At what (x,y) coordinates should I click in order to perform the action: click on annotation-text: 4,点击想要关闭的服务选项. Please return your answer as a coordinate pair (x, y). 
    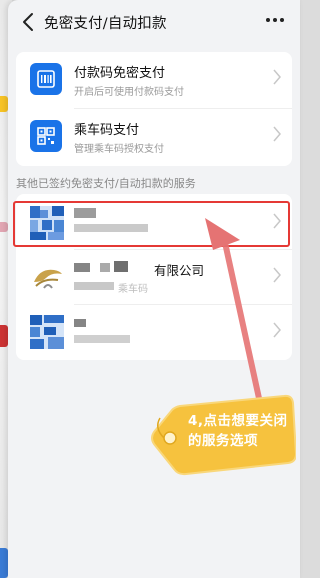
    Looking at the image, I should click on (238, 431).